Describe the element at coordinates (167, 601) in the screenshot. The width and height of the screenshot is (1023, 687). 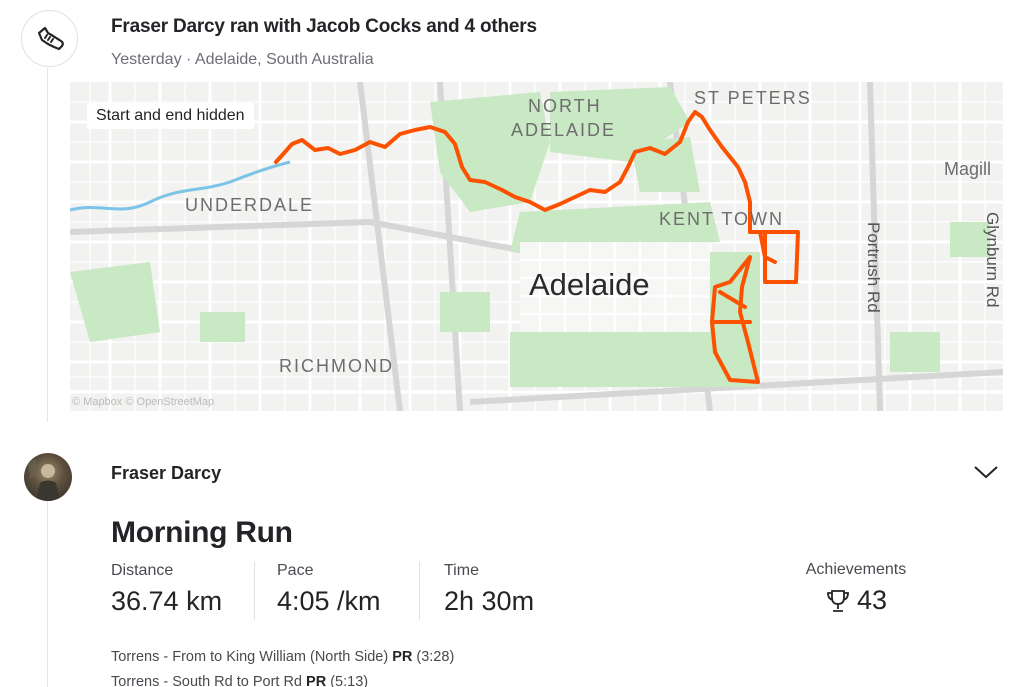
I see `stat-value: 36.74 km` at that location.